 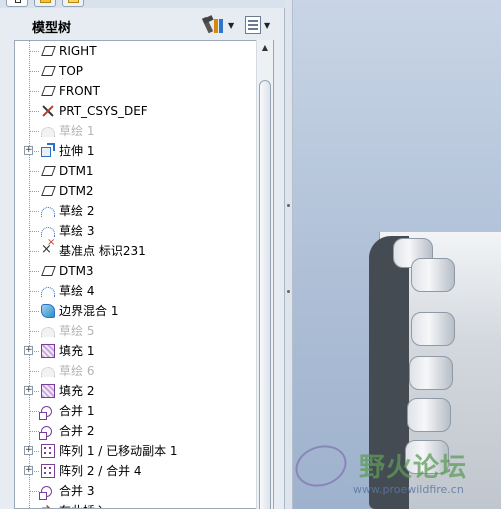 What do you see at coordinates (137, 51) in the screenshot?
I see `tree-item: RIGHT` at bounding box center [137, 51].